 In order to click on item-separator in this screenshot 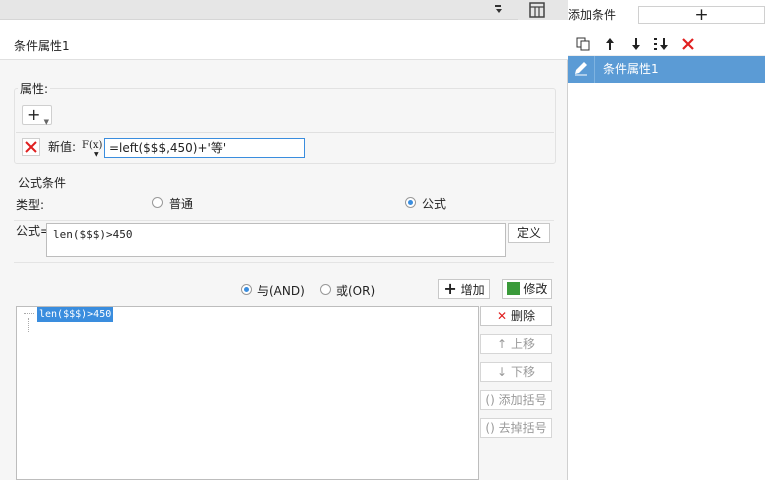, I will do `click(594, 69)`.